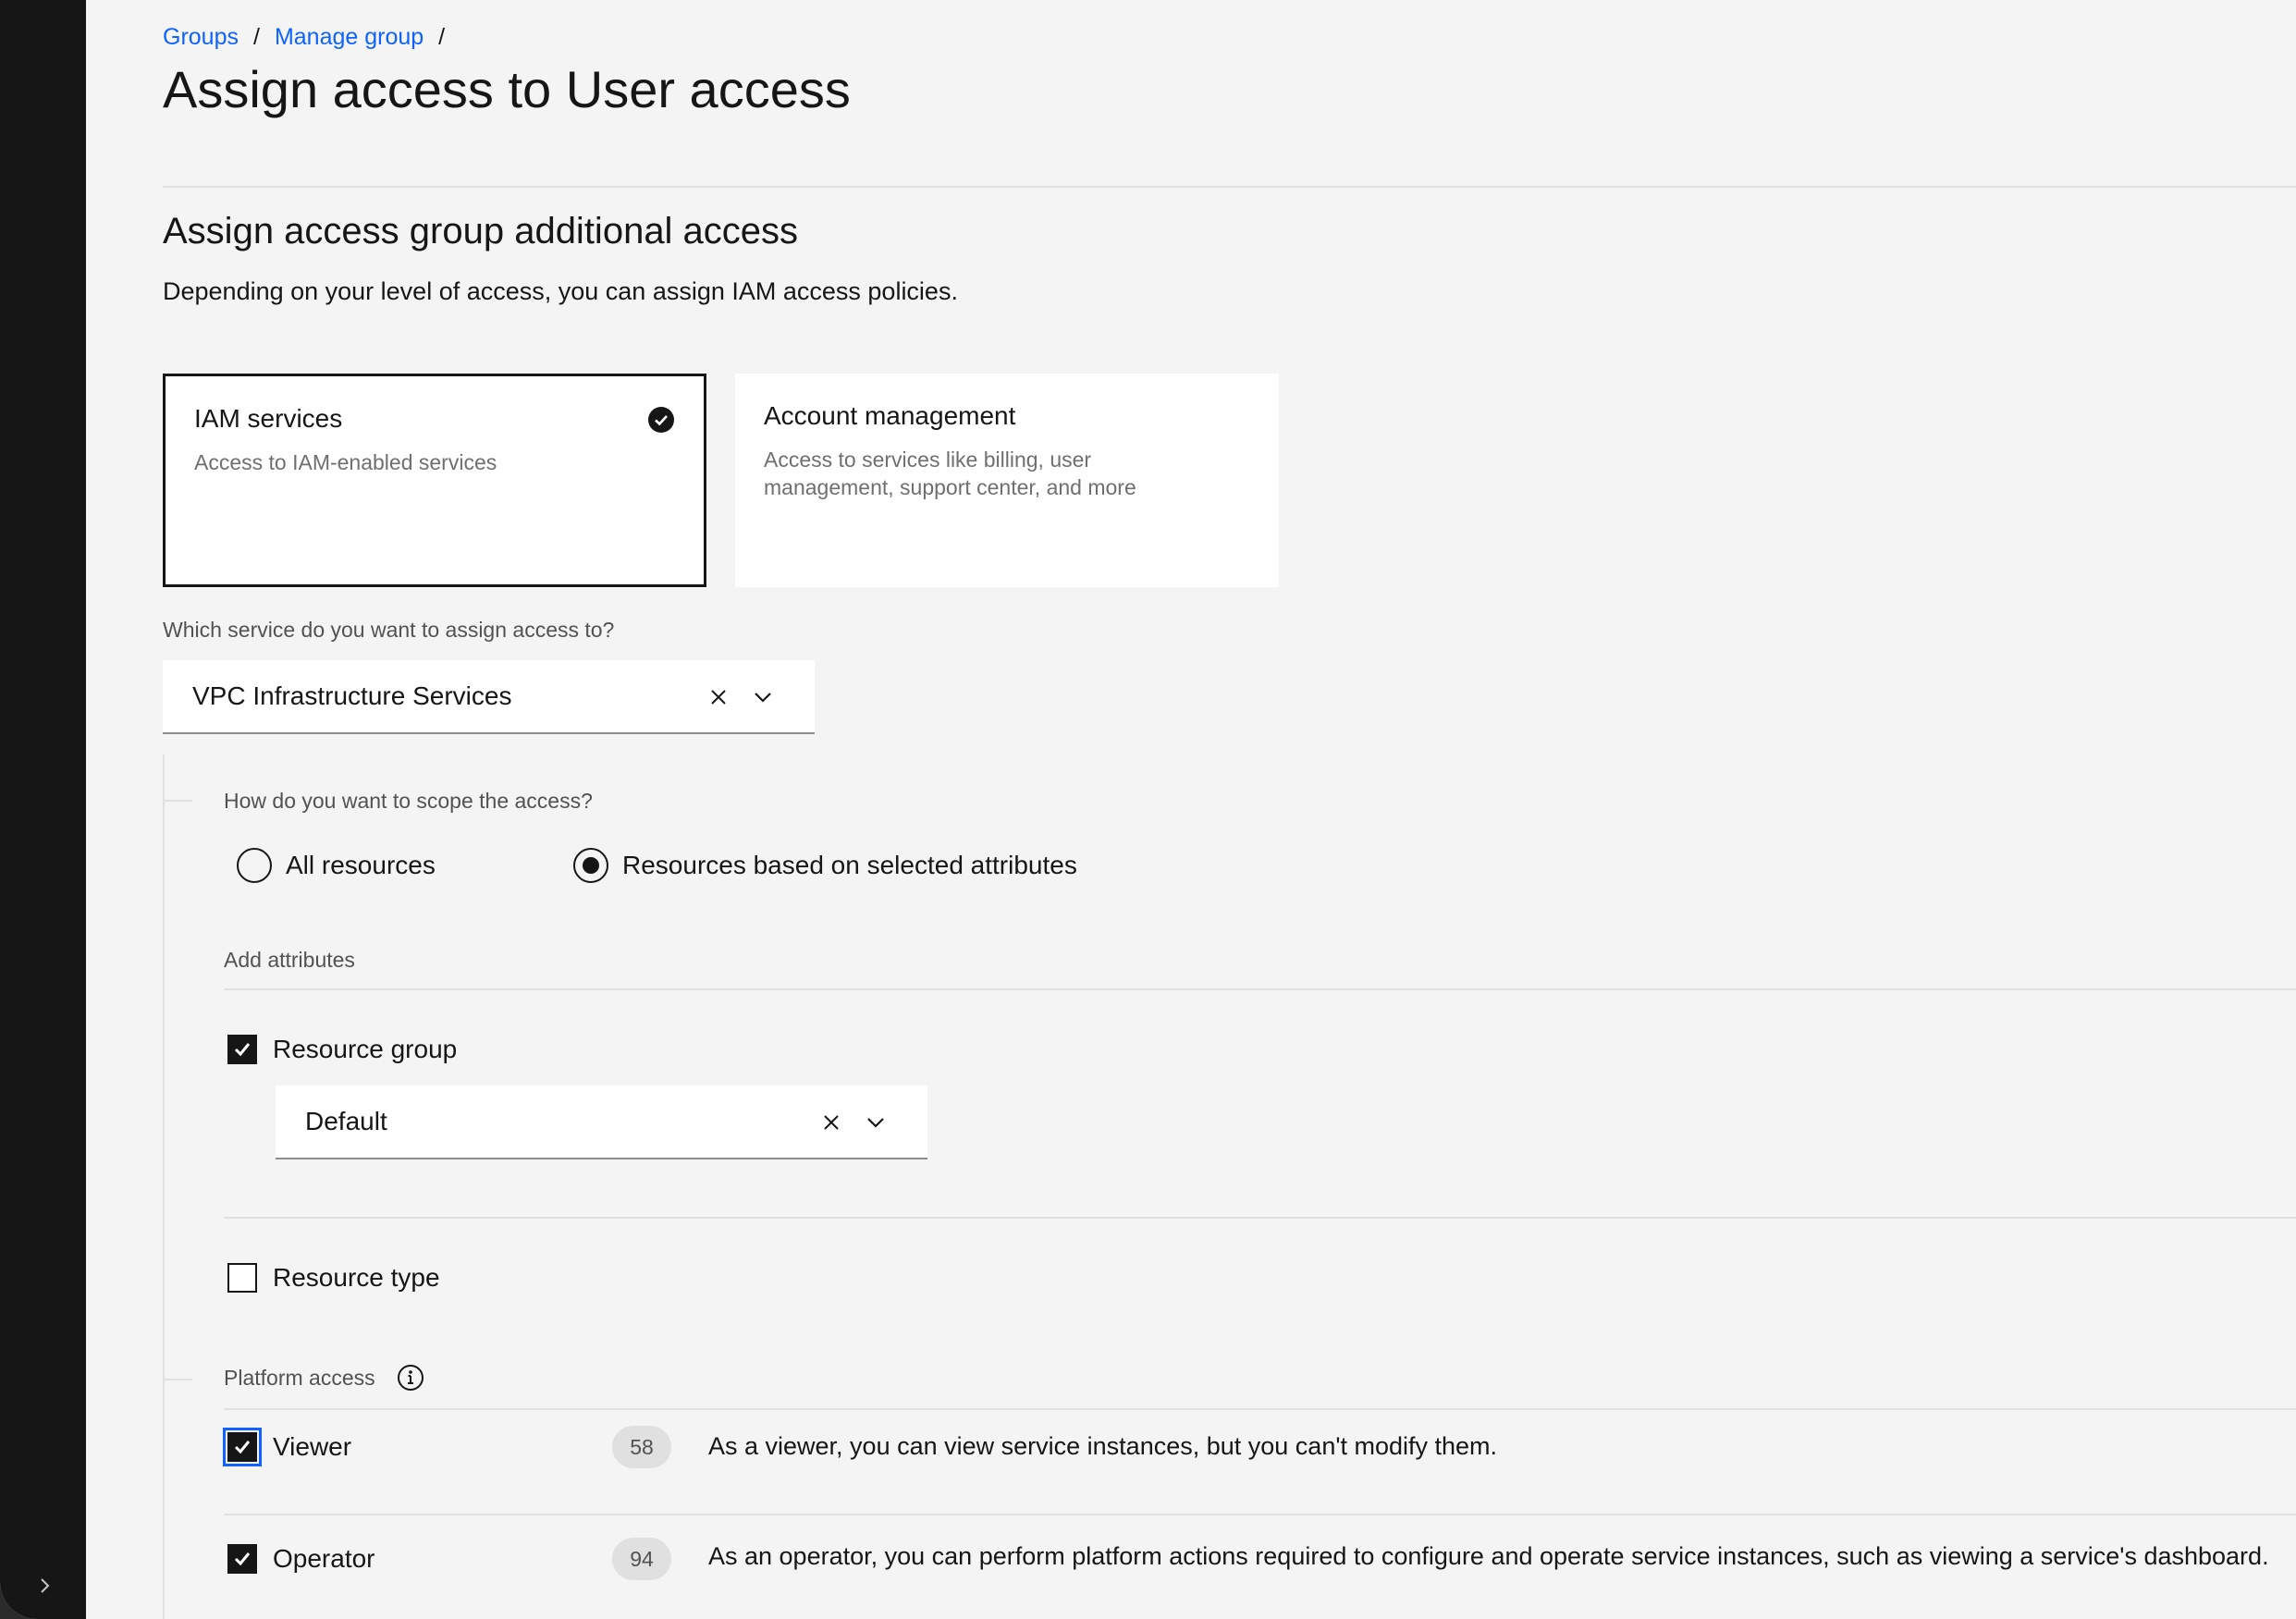 This screenshot has height=1619, width=2296. What do you see at coordinates (890, 415) in the screenshot?
I see `tile-title: Account management` at bounding box center [890, 415].